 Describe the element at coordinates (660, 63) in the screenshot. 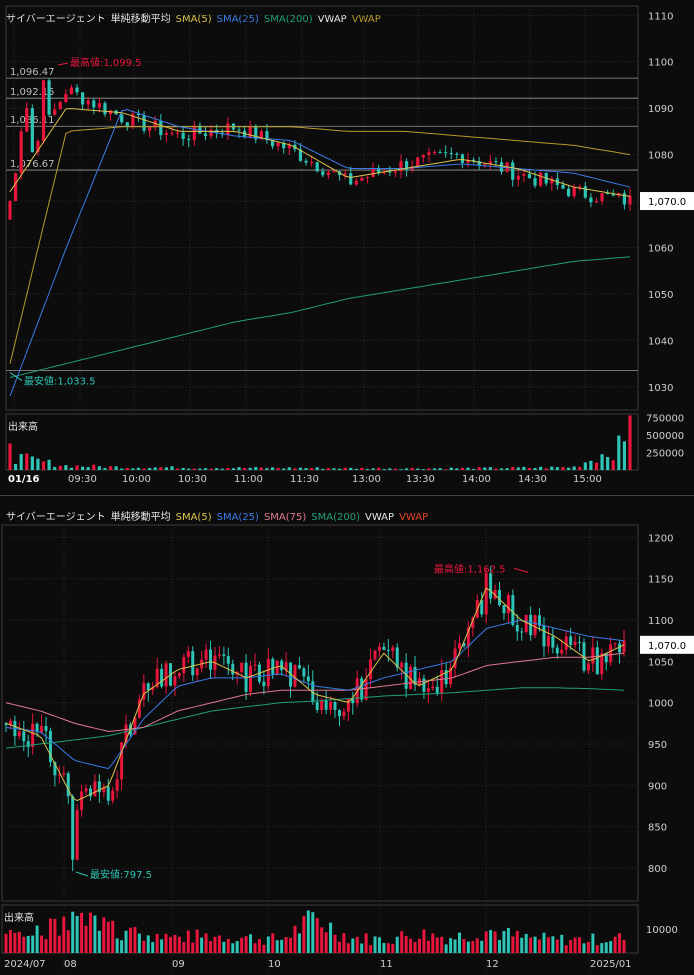

I see `intraday-y-tick: 1100` at that location.